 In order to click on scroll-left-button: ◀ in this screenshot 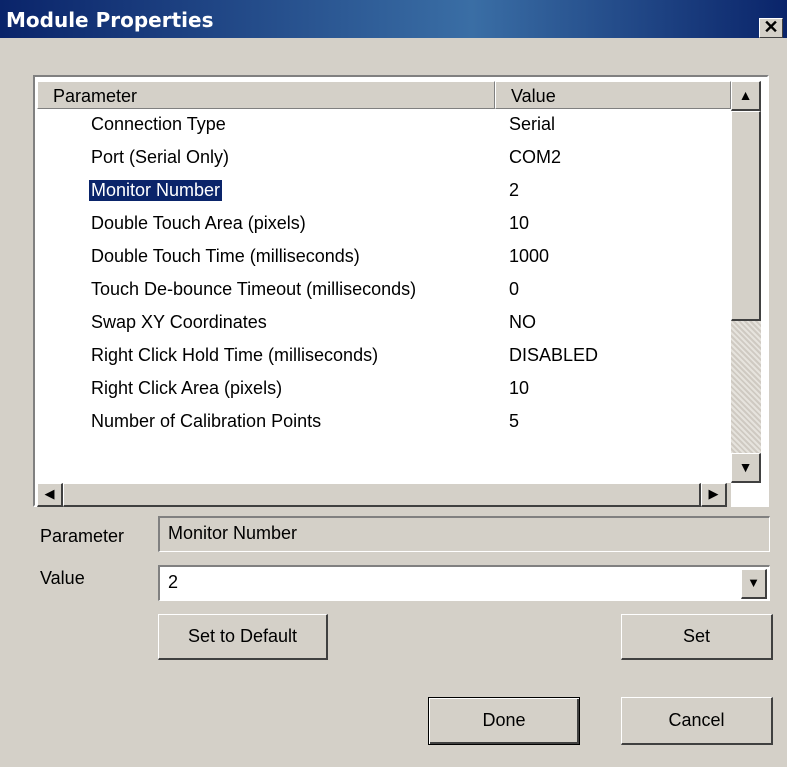, I will do `click(50, 495)`.